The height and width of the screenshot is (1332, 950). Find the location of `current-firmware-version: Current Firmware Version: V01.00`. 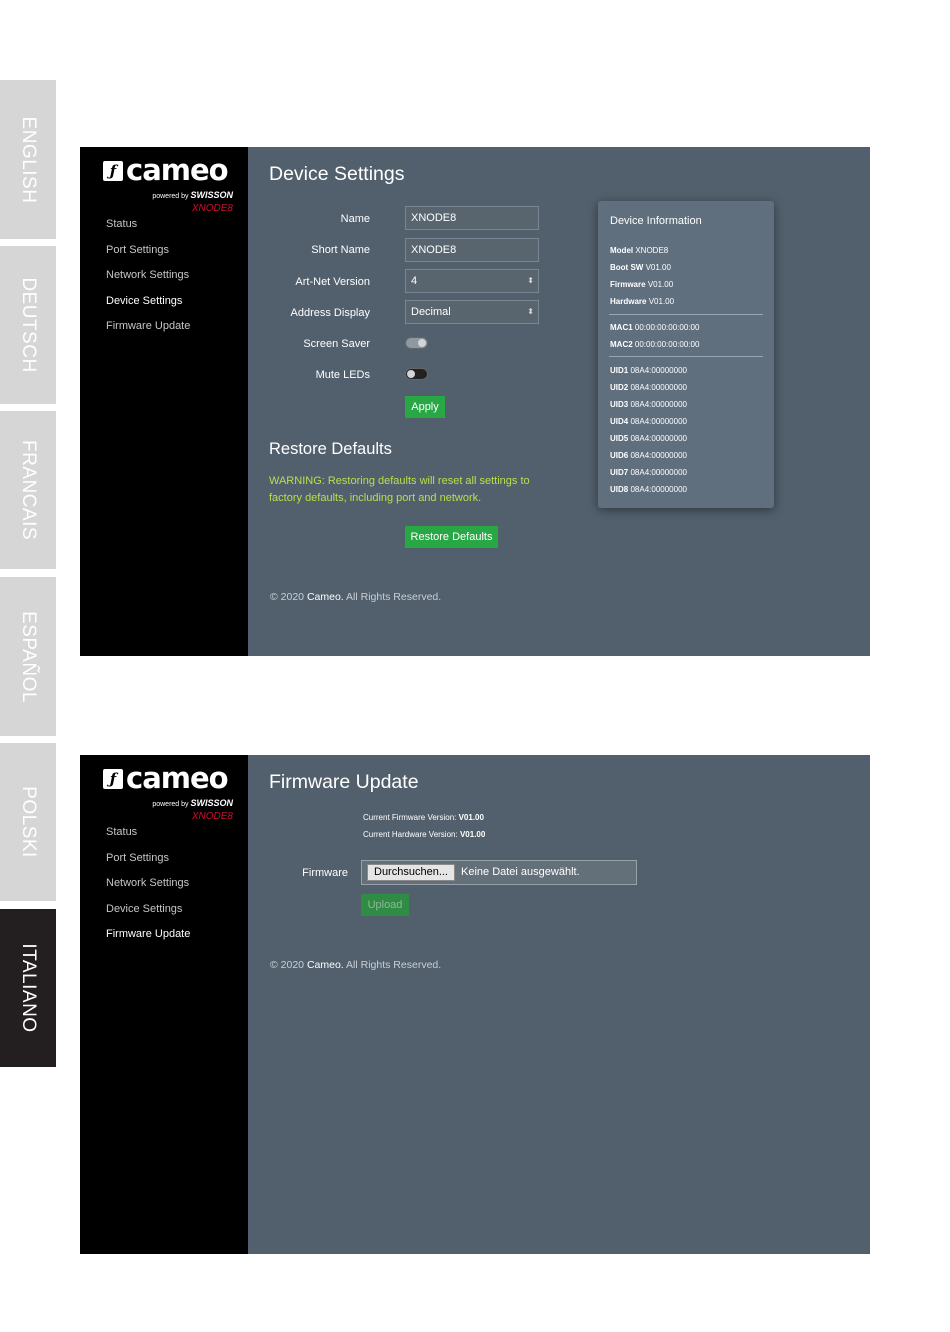

current-firmware-version: Current Firmware Version: V01.00 is located at coordinates (423, 817).